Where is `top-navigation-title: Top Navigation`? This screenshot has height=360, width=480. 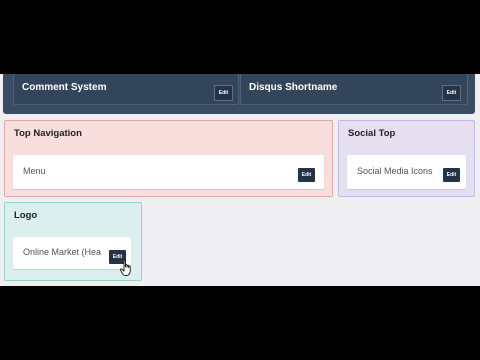 top-navigation-title: Top Navigation is located at coordinates (48, 133).